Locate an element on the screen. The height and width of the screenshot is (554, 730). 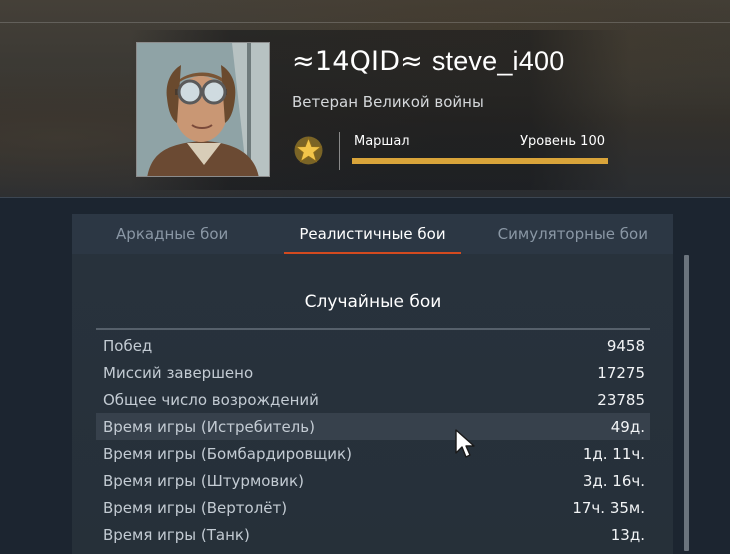
stat-row-attacker-time: Время игры (Штурмовик) 3д. 16ч. is located at coordinates (373, 480).